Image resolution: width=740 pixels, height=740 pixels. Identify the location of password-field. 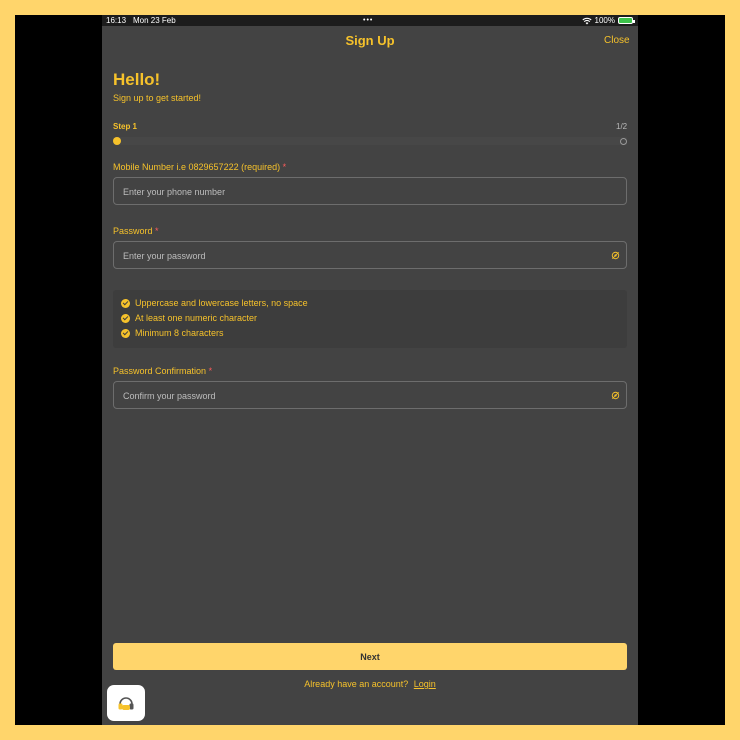
(370, 255).